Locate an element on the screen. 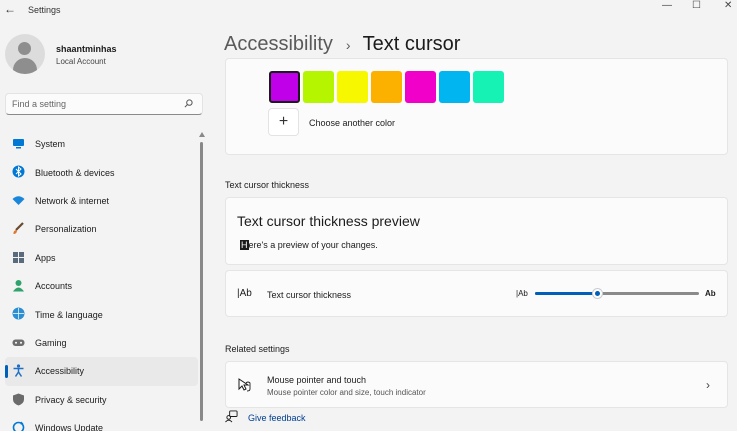 This screenshot has height=431, width=737. related-section-title: Related settings is located at coordinates (257, 349).